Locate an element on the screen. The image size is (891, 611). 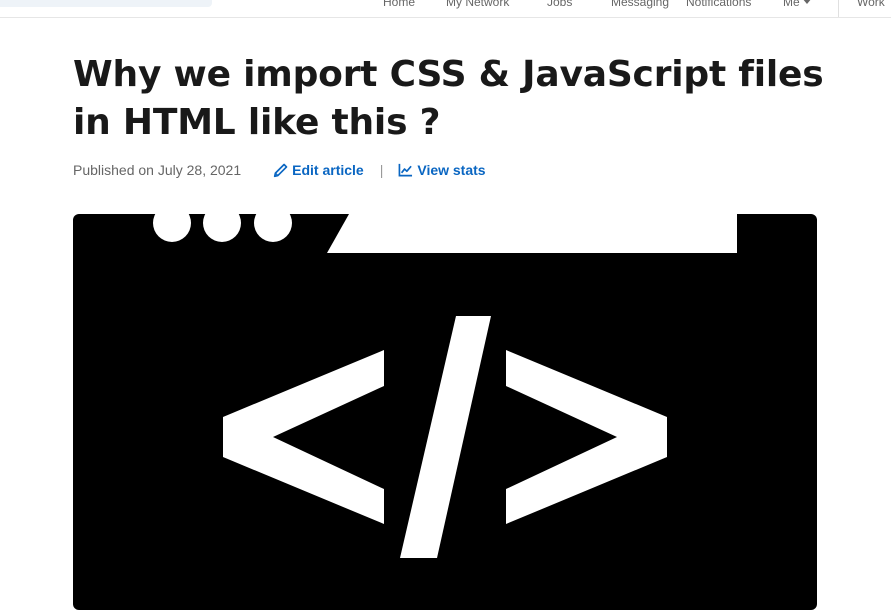
pencil-icon is located at coordinates (280, 170).